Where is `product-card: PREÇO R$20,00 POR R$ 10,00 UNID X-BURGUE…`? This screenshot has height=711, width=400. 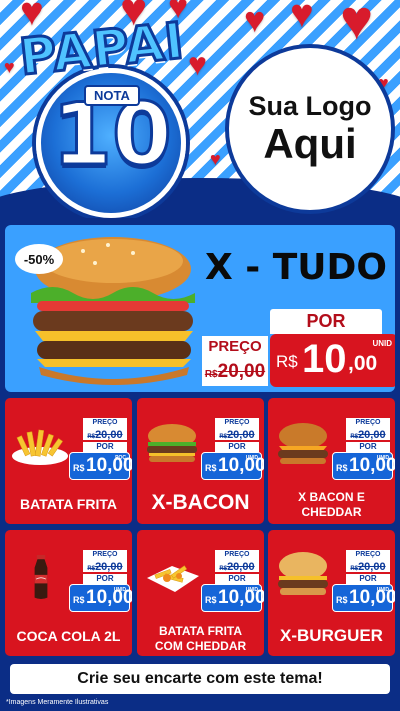
product-card: PREÇO R$20,00 POR R$ 10,00 UNID X-BURGUE… is located at coordinates (331, 593).